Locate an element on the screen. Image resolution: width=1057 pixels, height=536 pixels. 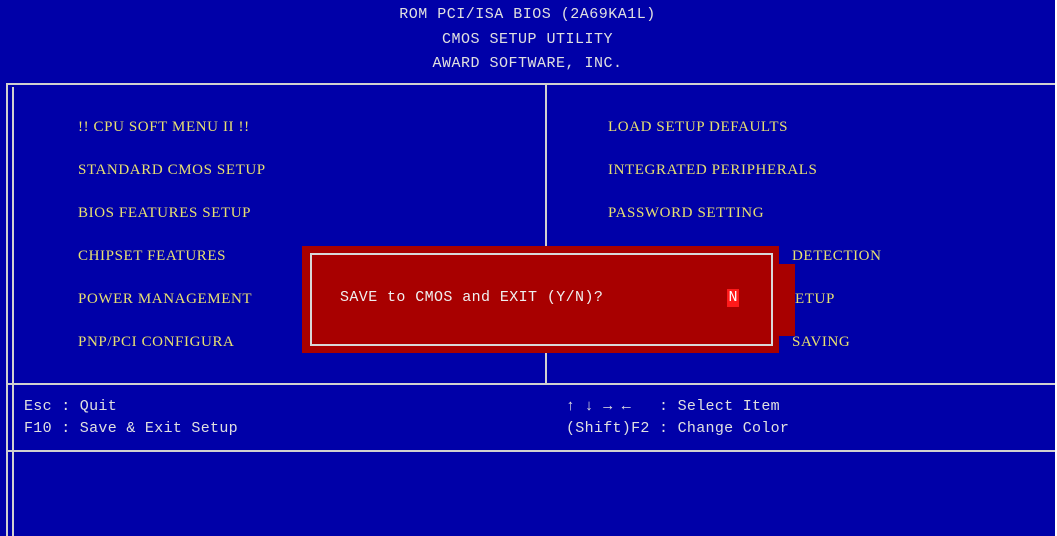
dialog-prompt-text: SAVE to CMOS and EXIT (Y/N)? is located at coordinates (472, 297).